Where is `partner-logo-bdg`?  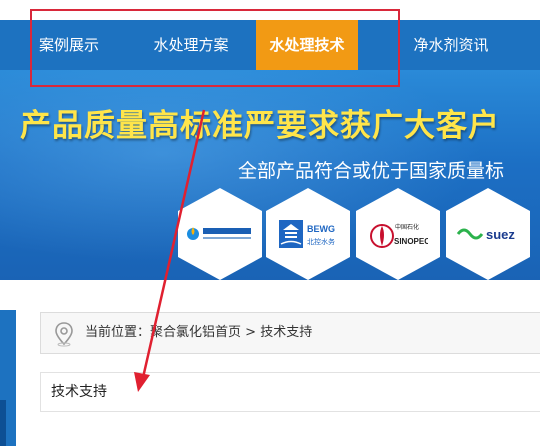
partner-logo-bdg is located at coordinates (220, 234).